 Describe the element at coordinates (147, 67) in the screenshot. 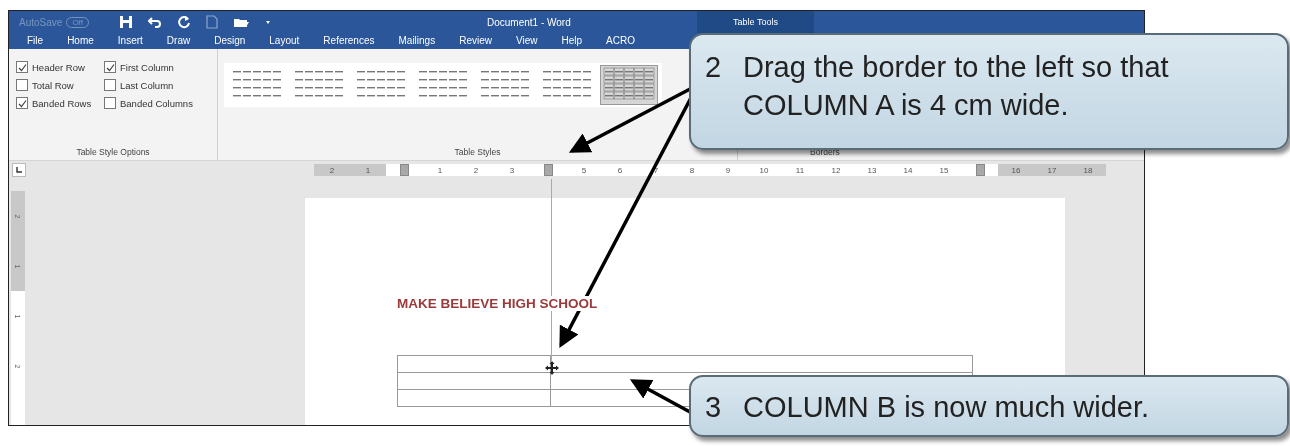

I see `checkbox-label: First Column` at that location.